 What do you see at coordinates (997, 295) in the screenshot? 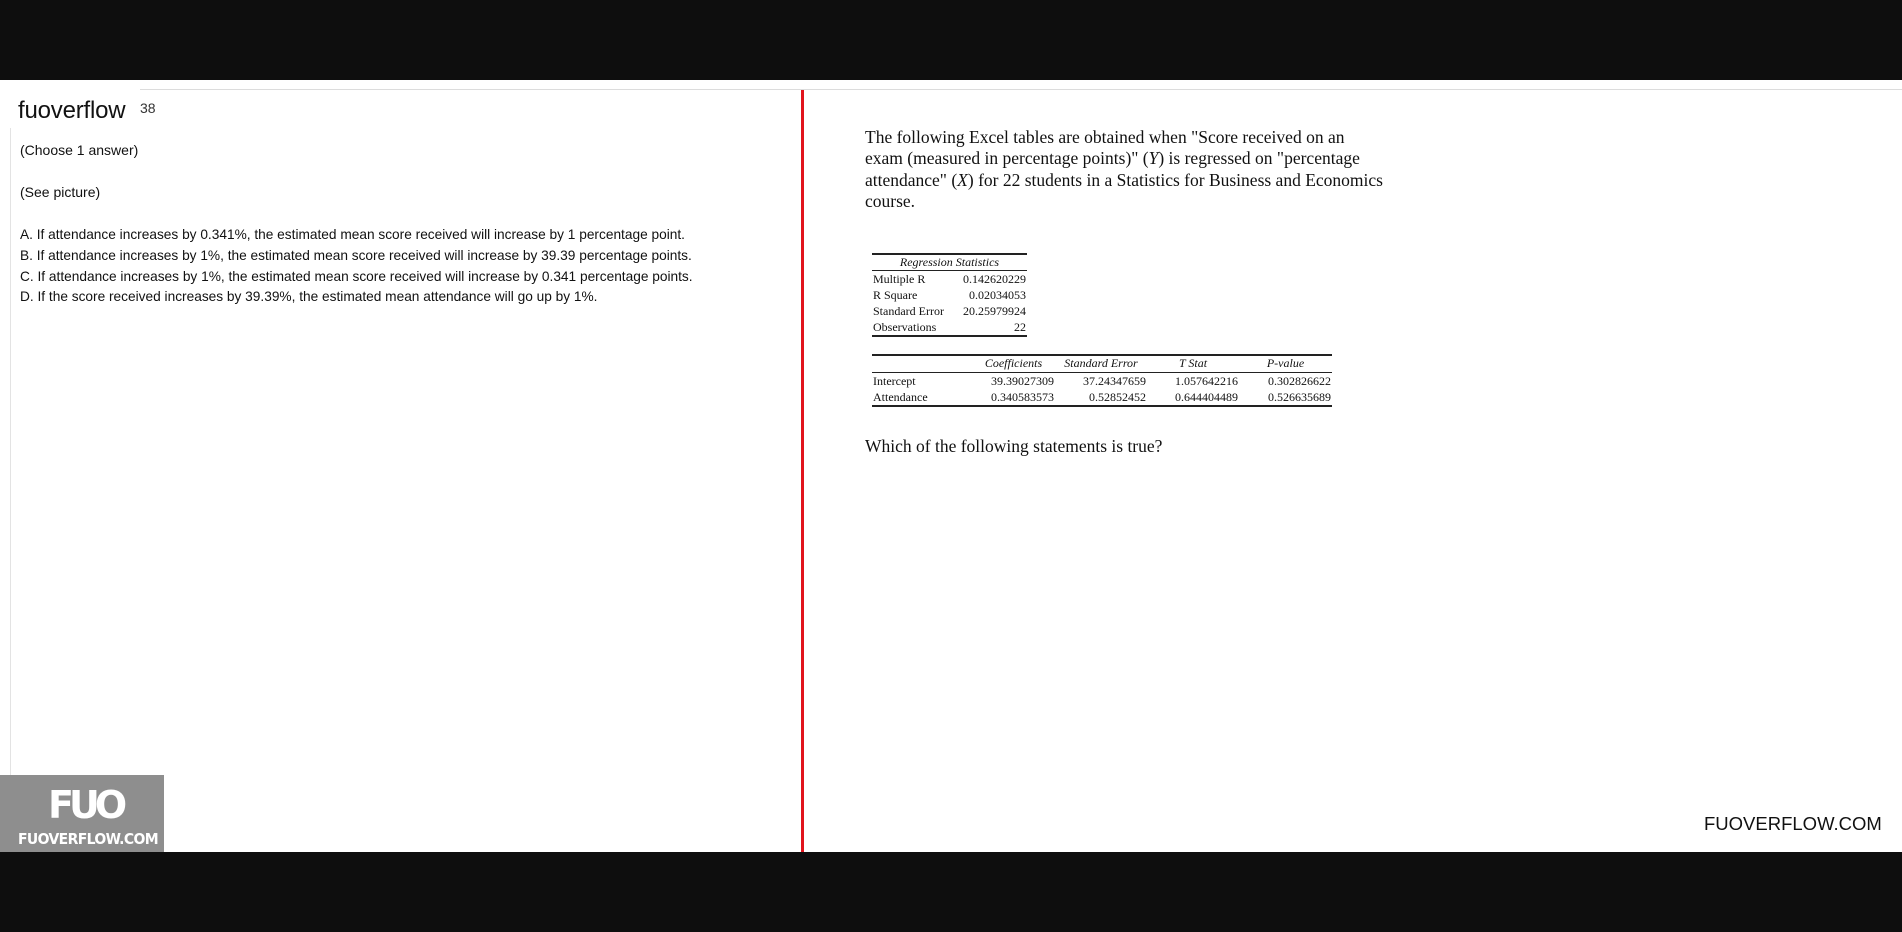
I see `stat-value: 0.02034053` at bounding box center [997, 295].